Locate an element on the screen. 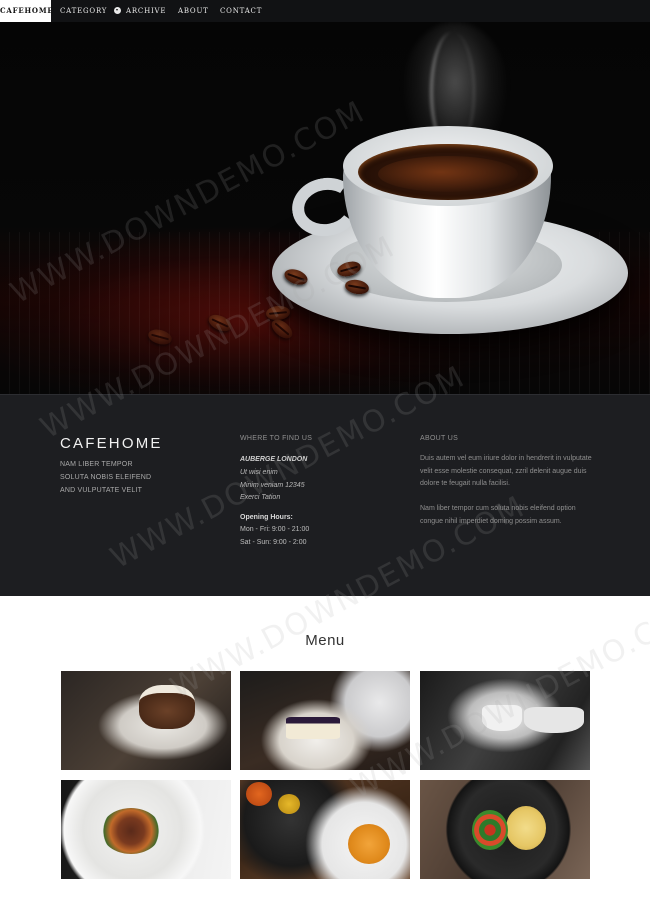 Image resolution: width=650 pixels, height=919 pixels. venue-name: AUBERGE LONDON is located at coordinates (274, 459).